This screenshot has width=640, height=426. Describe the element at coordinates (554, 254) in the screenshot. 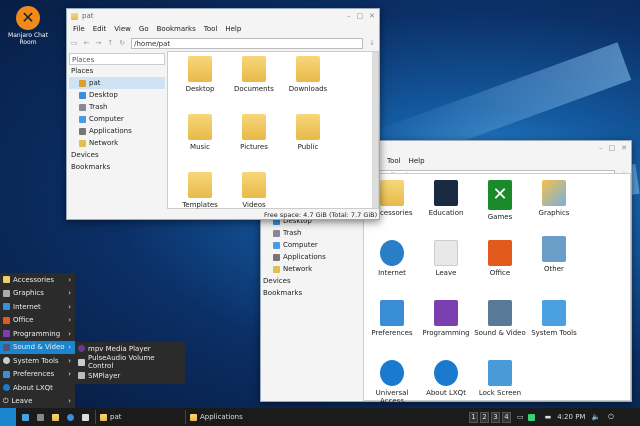

I see `app-category-other: Other` at that location.